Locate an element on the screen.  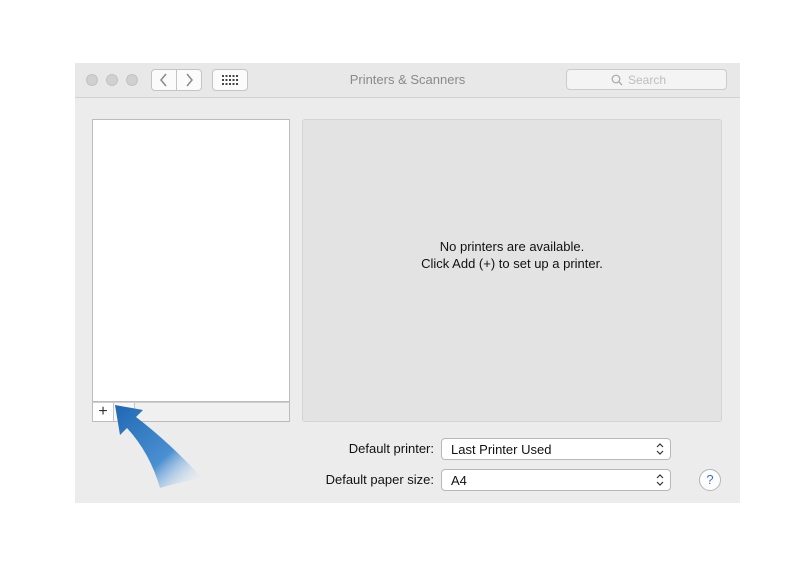
empty-message-line1: No printers are available. is located at coordinates (512, 246).